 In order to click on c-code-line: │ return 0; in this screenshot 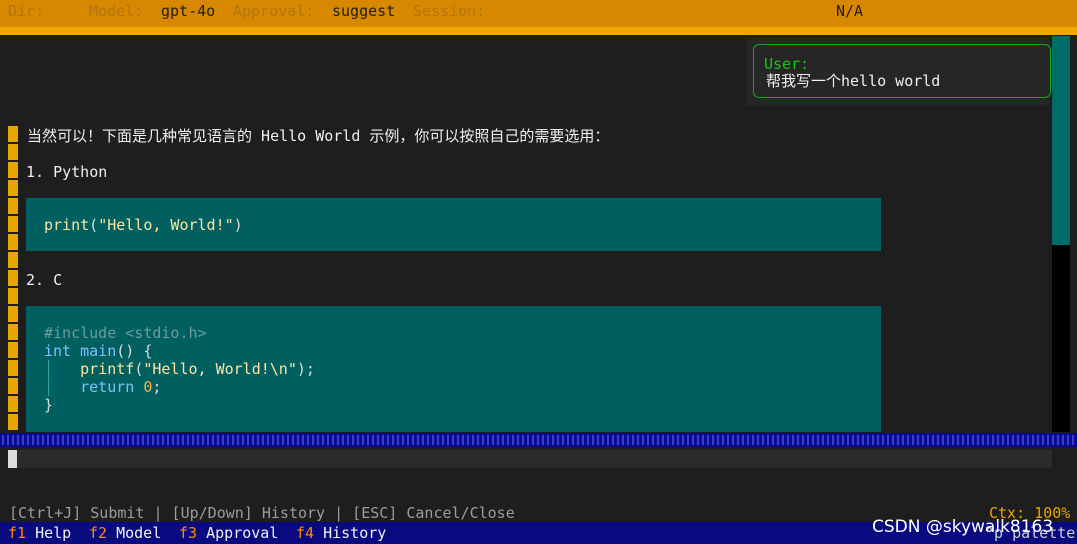, I will do `click(103, 387)`.